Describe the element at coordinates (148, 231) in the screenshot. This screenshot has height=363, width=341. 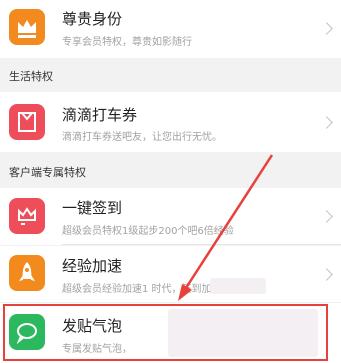
I see `item-description: 超级会员特权1级起步200个吧6倍经验` at that location.